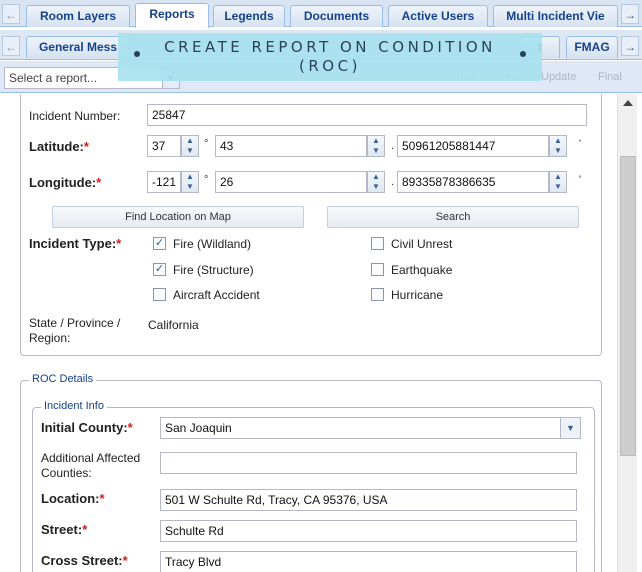  What do you see at coordinates (377, 294) in the screenshot?
I see `checkbox-hurricane` at bounding box center [377, 294].